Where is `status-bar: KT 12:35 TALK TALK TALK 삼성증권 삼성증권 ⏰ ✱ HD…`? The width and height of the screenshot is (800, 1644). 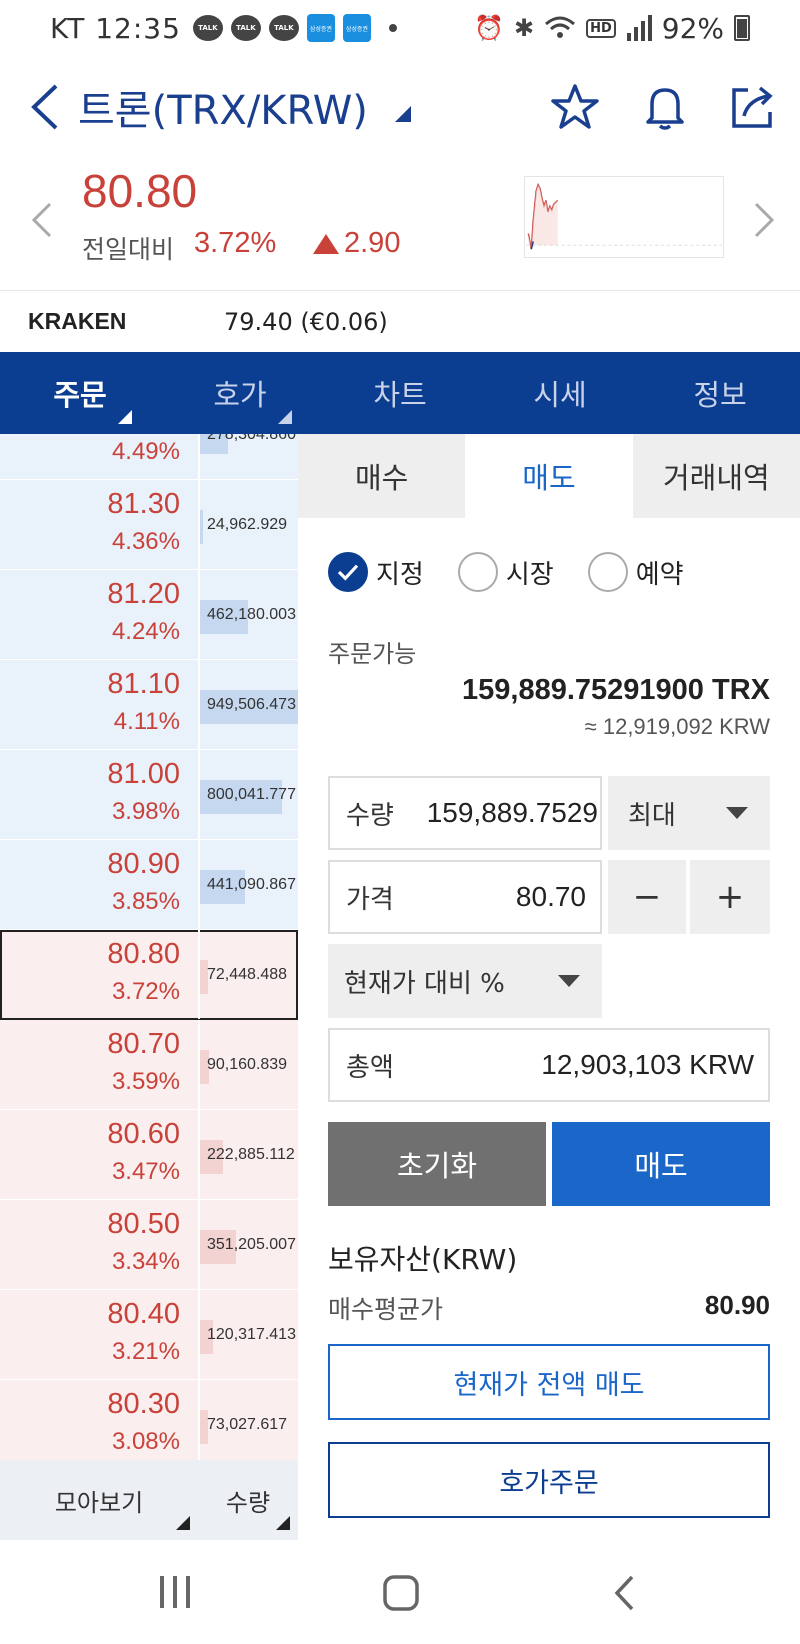 status-bar: KT 12:35 TALK TALK TALK 삼성증권 삼성증권 ⏰ ✱ HD… is located at coordinates (400, 28).